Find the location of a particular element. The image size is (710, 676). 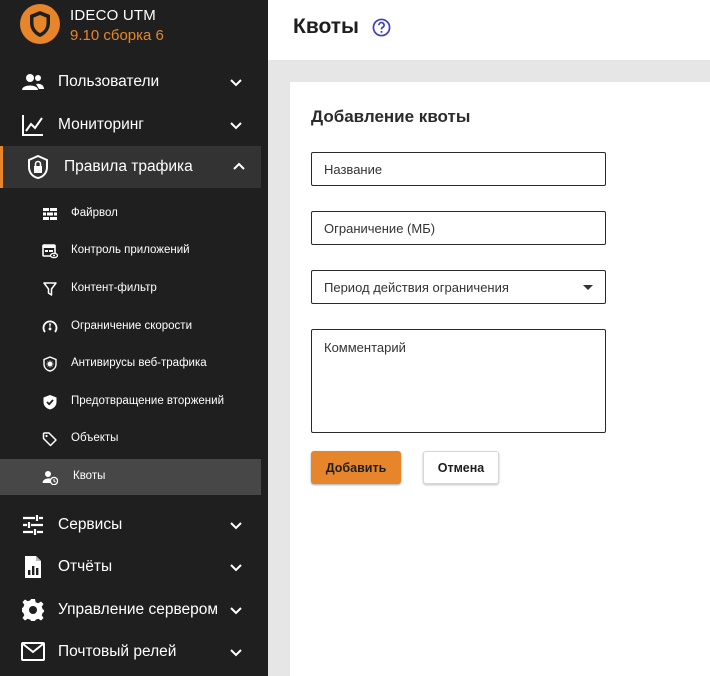

file-chart-icon is located at coordinates (33, 567).